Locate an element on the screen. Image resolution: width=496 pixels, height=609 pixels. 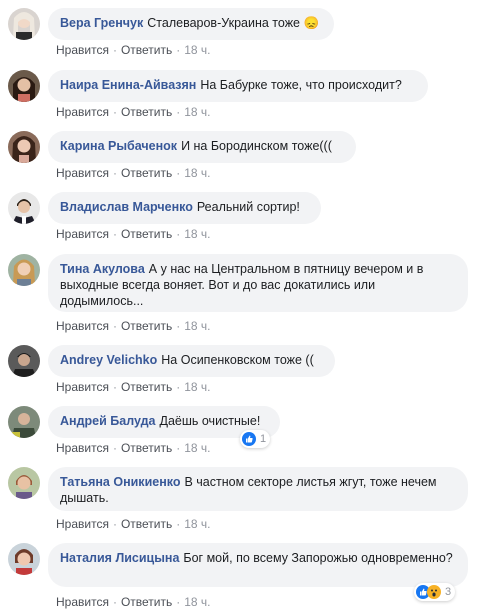
comment-author: Андрей Балуда is located at coordinates (108, 421).